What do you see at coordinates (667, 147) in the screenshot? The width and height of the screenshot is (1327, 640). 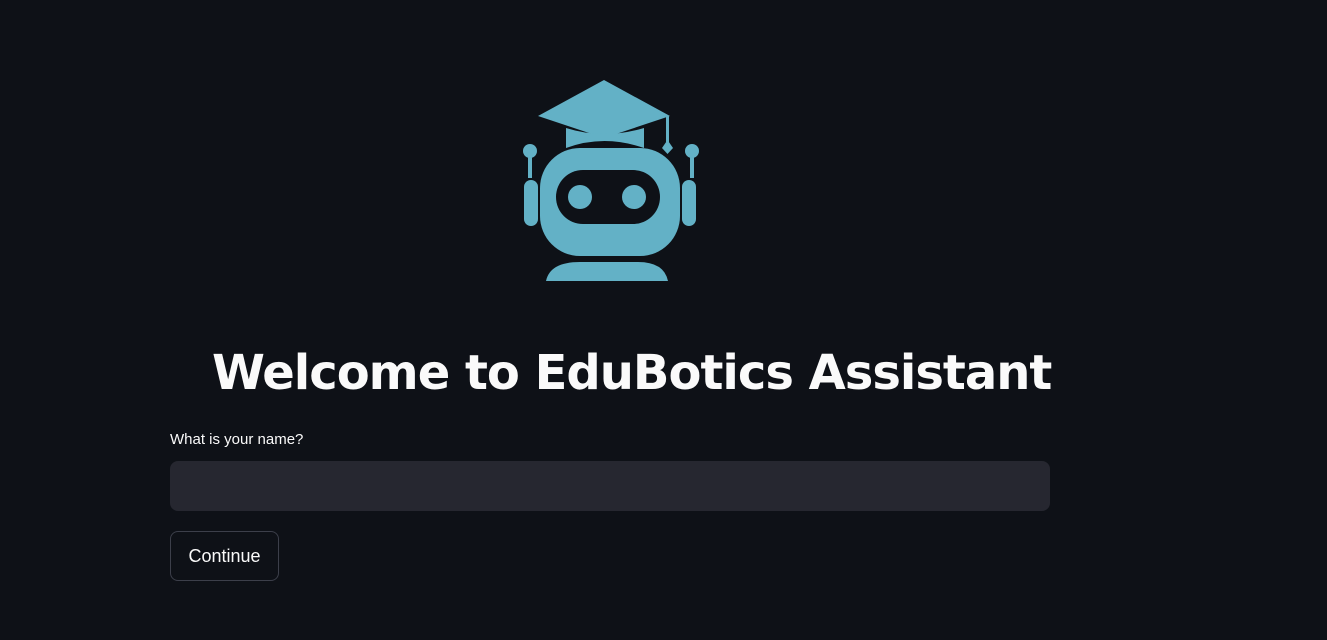 I see `tassel-end-shape` at bounding box center [667, 147].